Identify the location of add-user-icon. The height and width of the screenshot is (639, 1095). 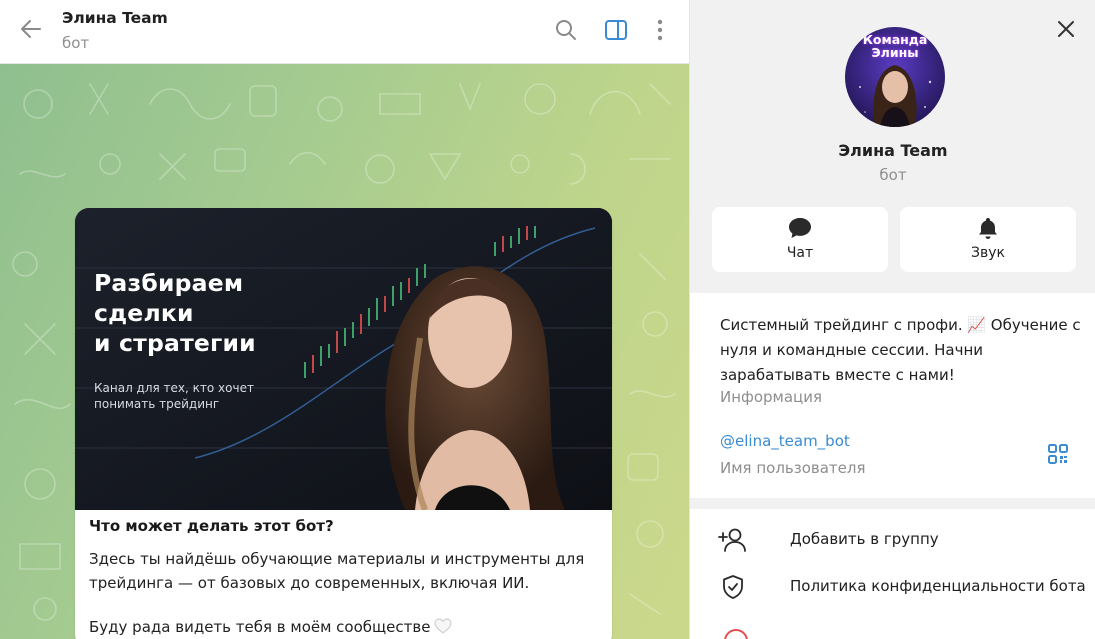
(733, 540).